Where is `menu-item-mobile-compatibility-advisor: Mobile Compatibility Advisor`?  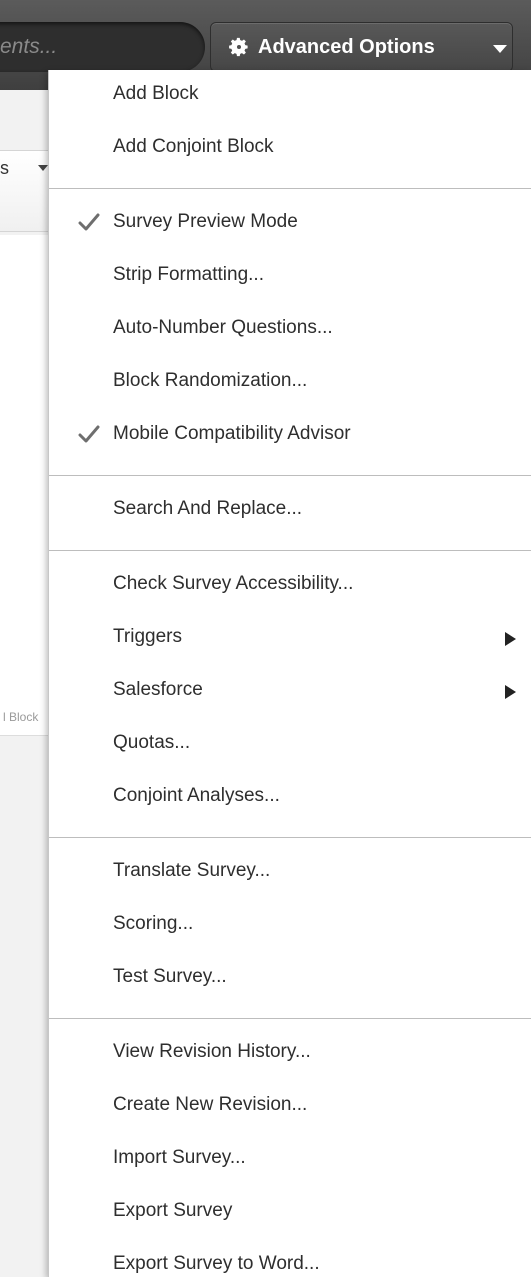 menu-item-mobile-compatibility-advisor: Mobile Compatibility Advisor is located at coordinates (290, 436).